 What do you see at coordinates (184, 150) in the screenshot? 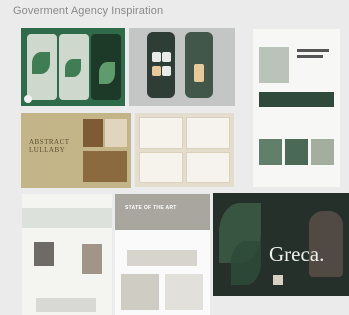
I see `card-beige-layouts` at bounding box center [184, 150].